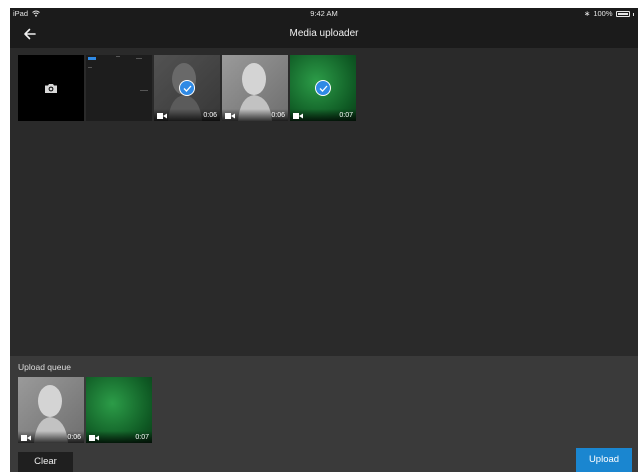 The image size is (641, 472). Describe the element at coordinates (622, 14) in the screenshot. I see `battery-icon` at that location.